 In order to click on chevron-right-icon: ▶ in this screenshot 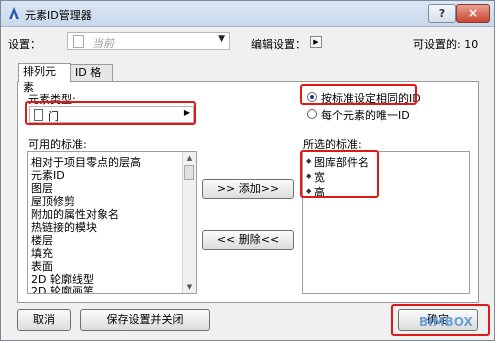, I will do `click(186, 112)`.